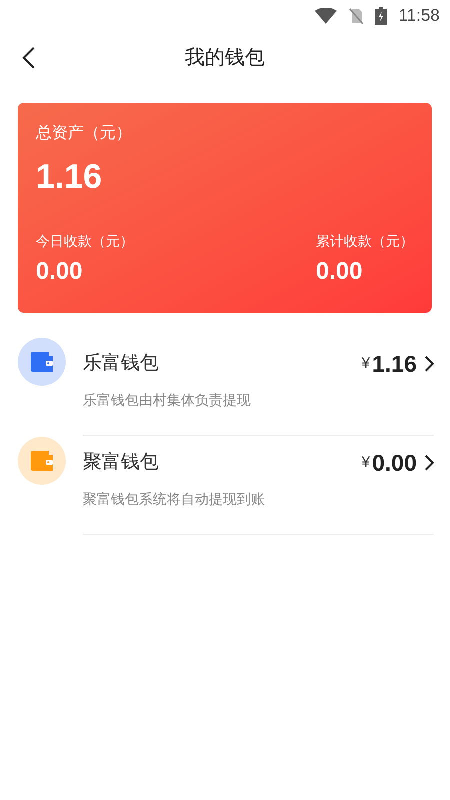  I want to click on stat-label: 今日收款（元）, so click(85, 241).